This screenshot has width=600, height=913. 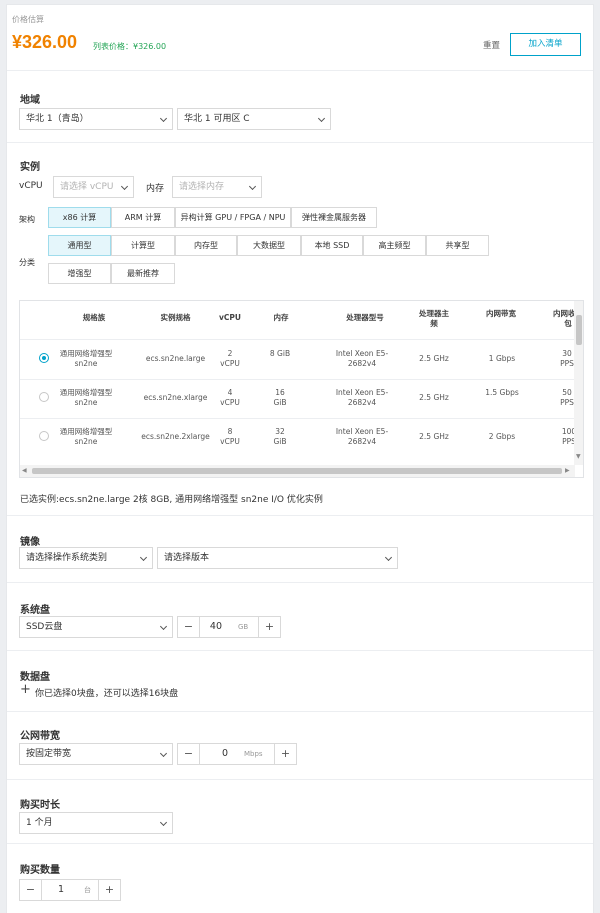 I want to click on cell-memory: 8 GiB, so click(x=280, y=353).